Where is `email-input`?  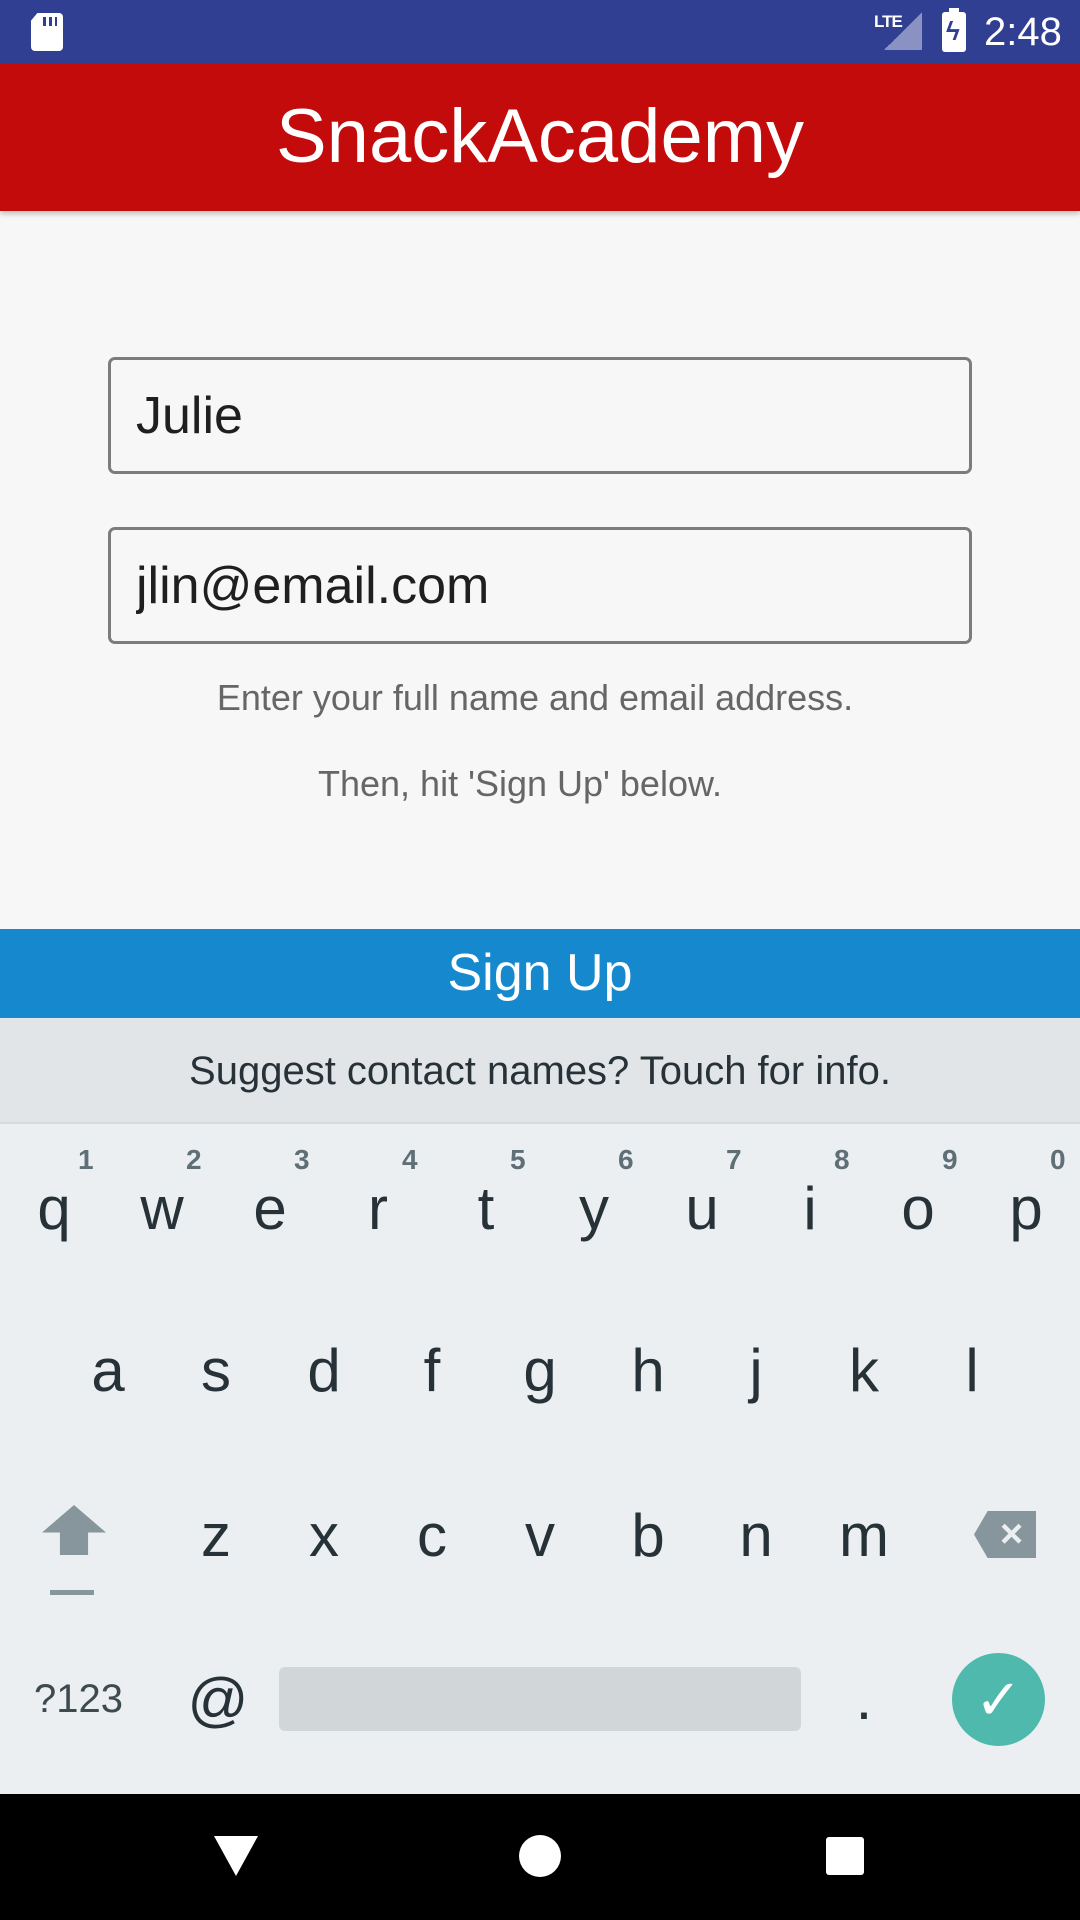 email-input is located at coordinates (540, 585).